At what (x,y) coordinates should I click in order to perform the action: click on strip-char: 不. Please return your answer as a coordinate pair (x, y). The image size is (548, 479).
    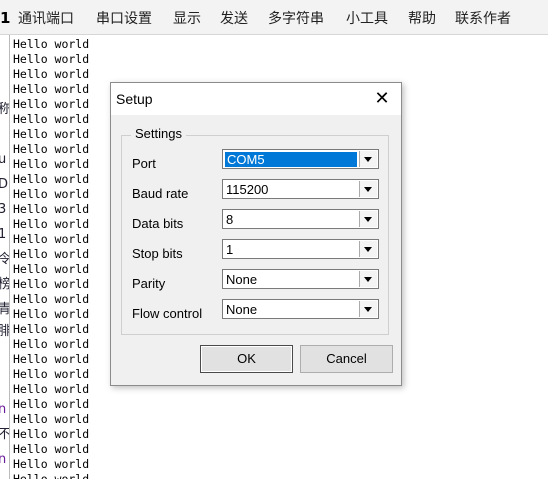
    Looking at the image, I should click on (4, 434).